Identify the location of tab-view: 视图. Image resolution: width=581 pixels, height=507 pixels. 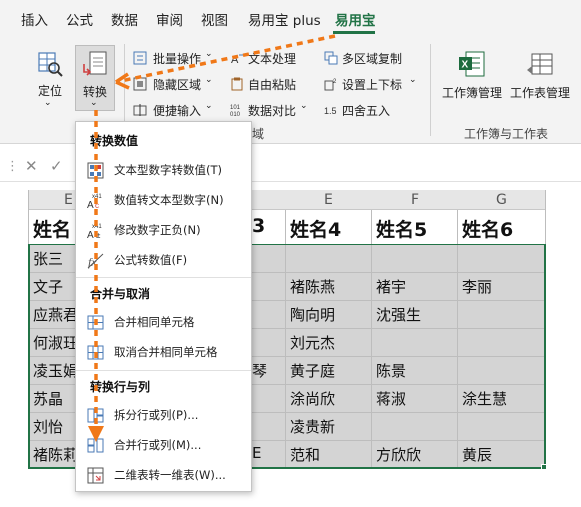
(214, 19).